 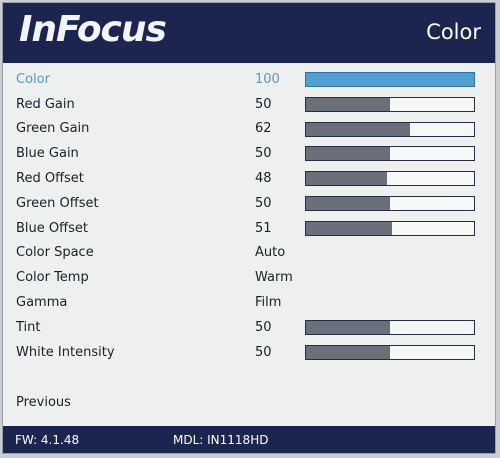 I want to click on menu-item-label: White Intensity, so click(x=65, y=352).